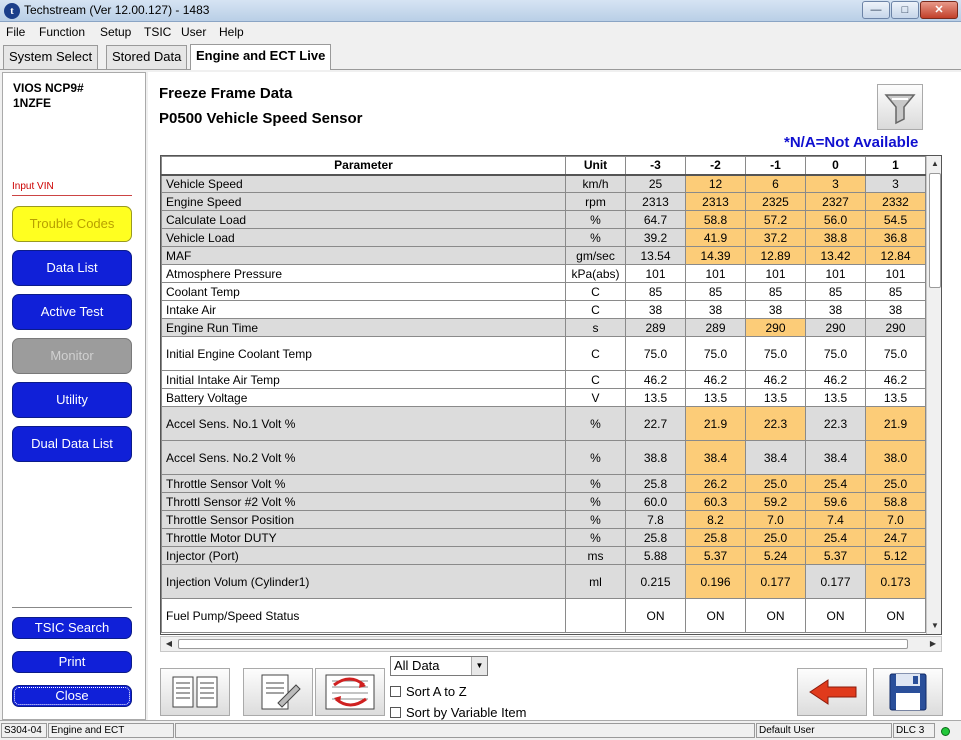 This screenshot has height=740, width=961. I want to click on monitor-button: Monitor, so click(72, 356).